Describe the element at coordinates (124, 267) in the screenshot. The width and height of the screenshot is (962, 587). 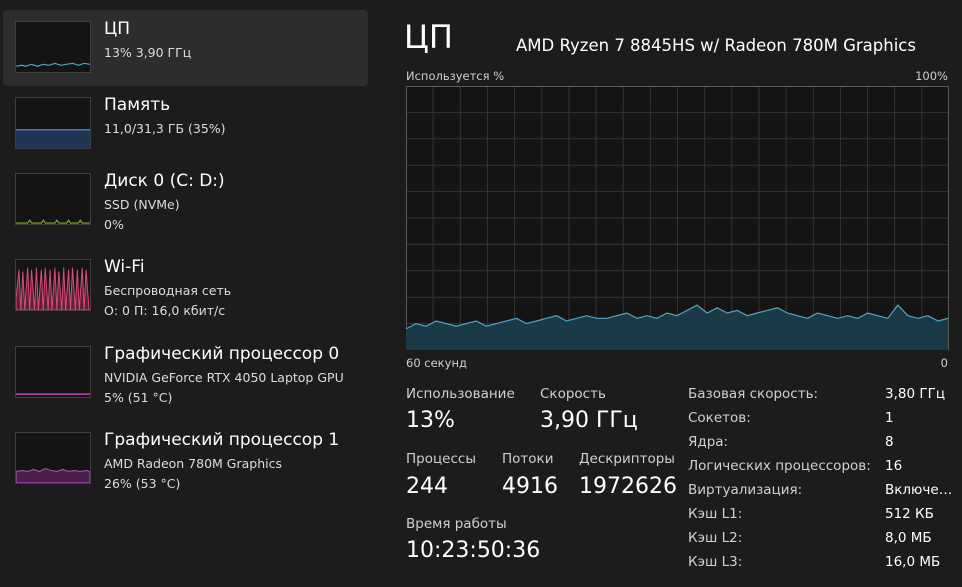
I see `sidebar-item-title: Wi-Fi` at that location.